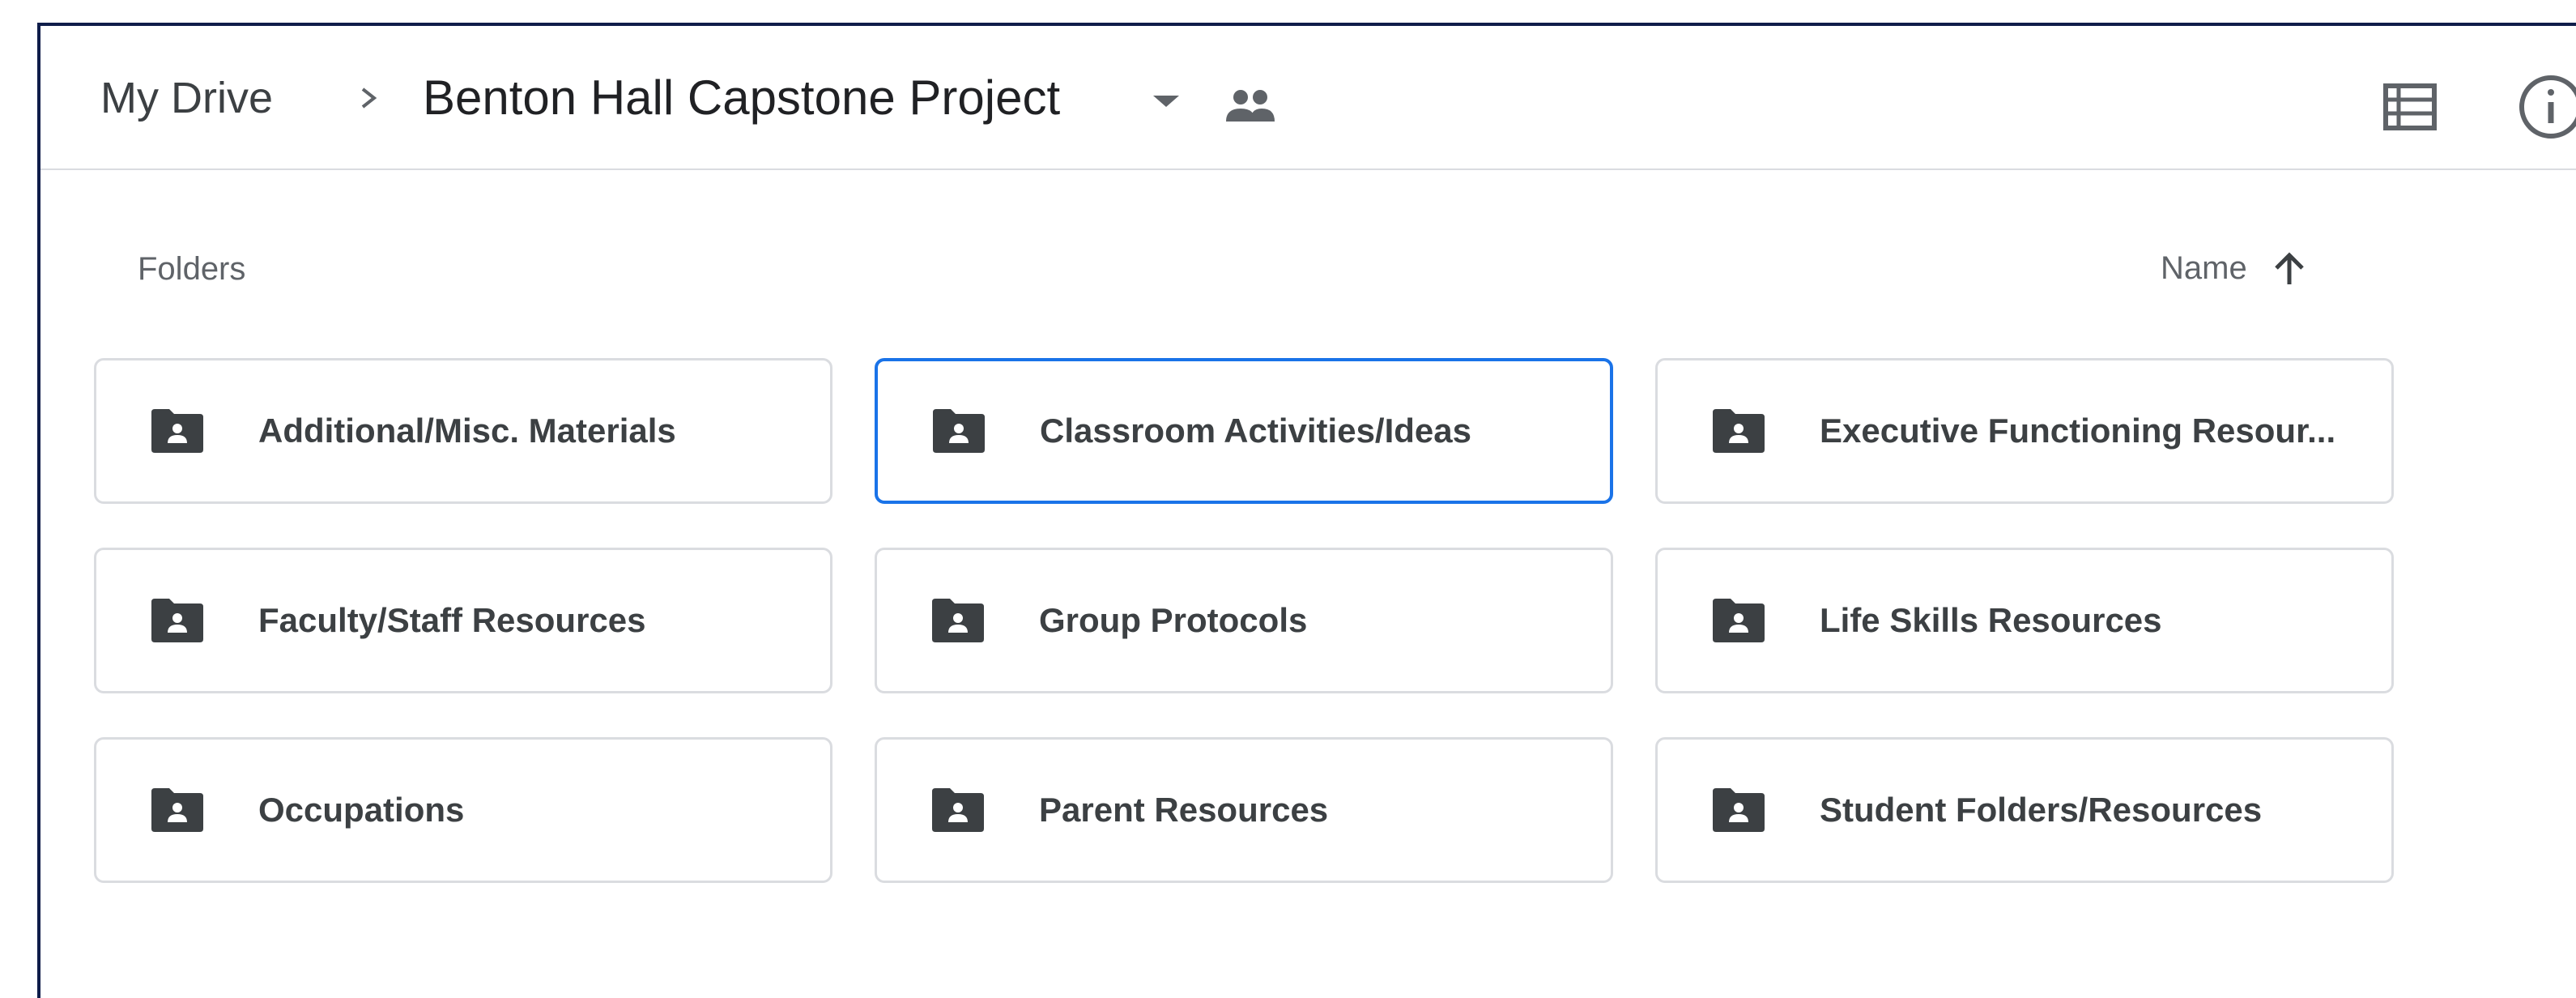 The image size is (2576, 998). What do you see at coordinates (452, 620) in the screenshot?
I see `folder-name: Faculty/Staff Resources` at bounding box center [452, 620].